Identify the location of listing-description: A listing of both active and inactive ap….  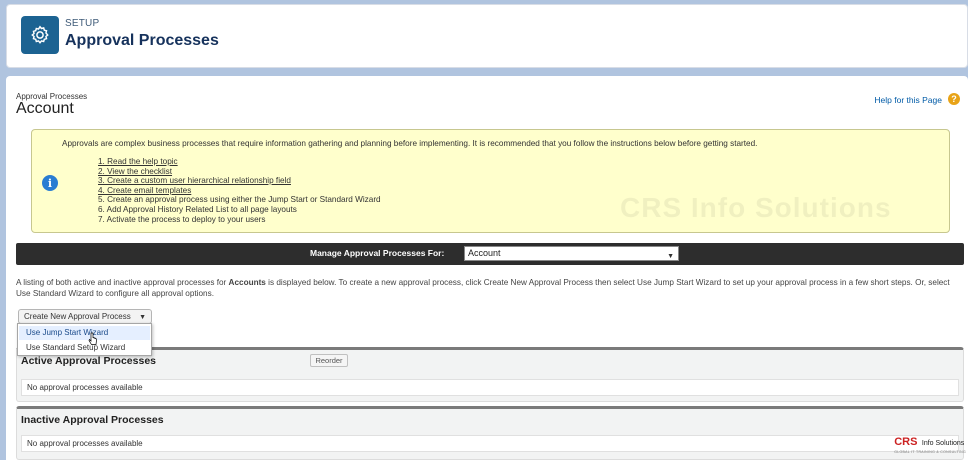
(486, 288).